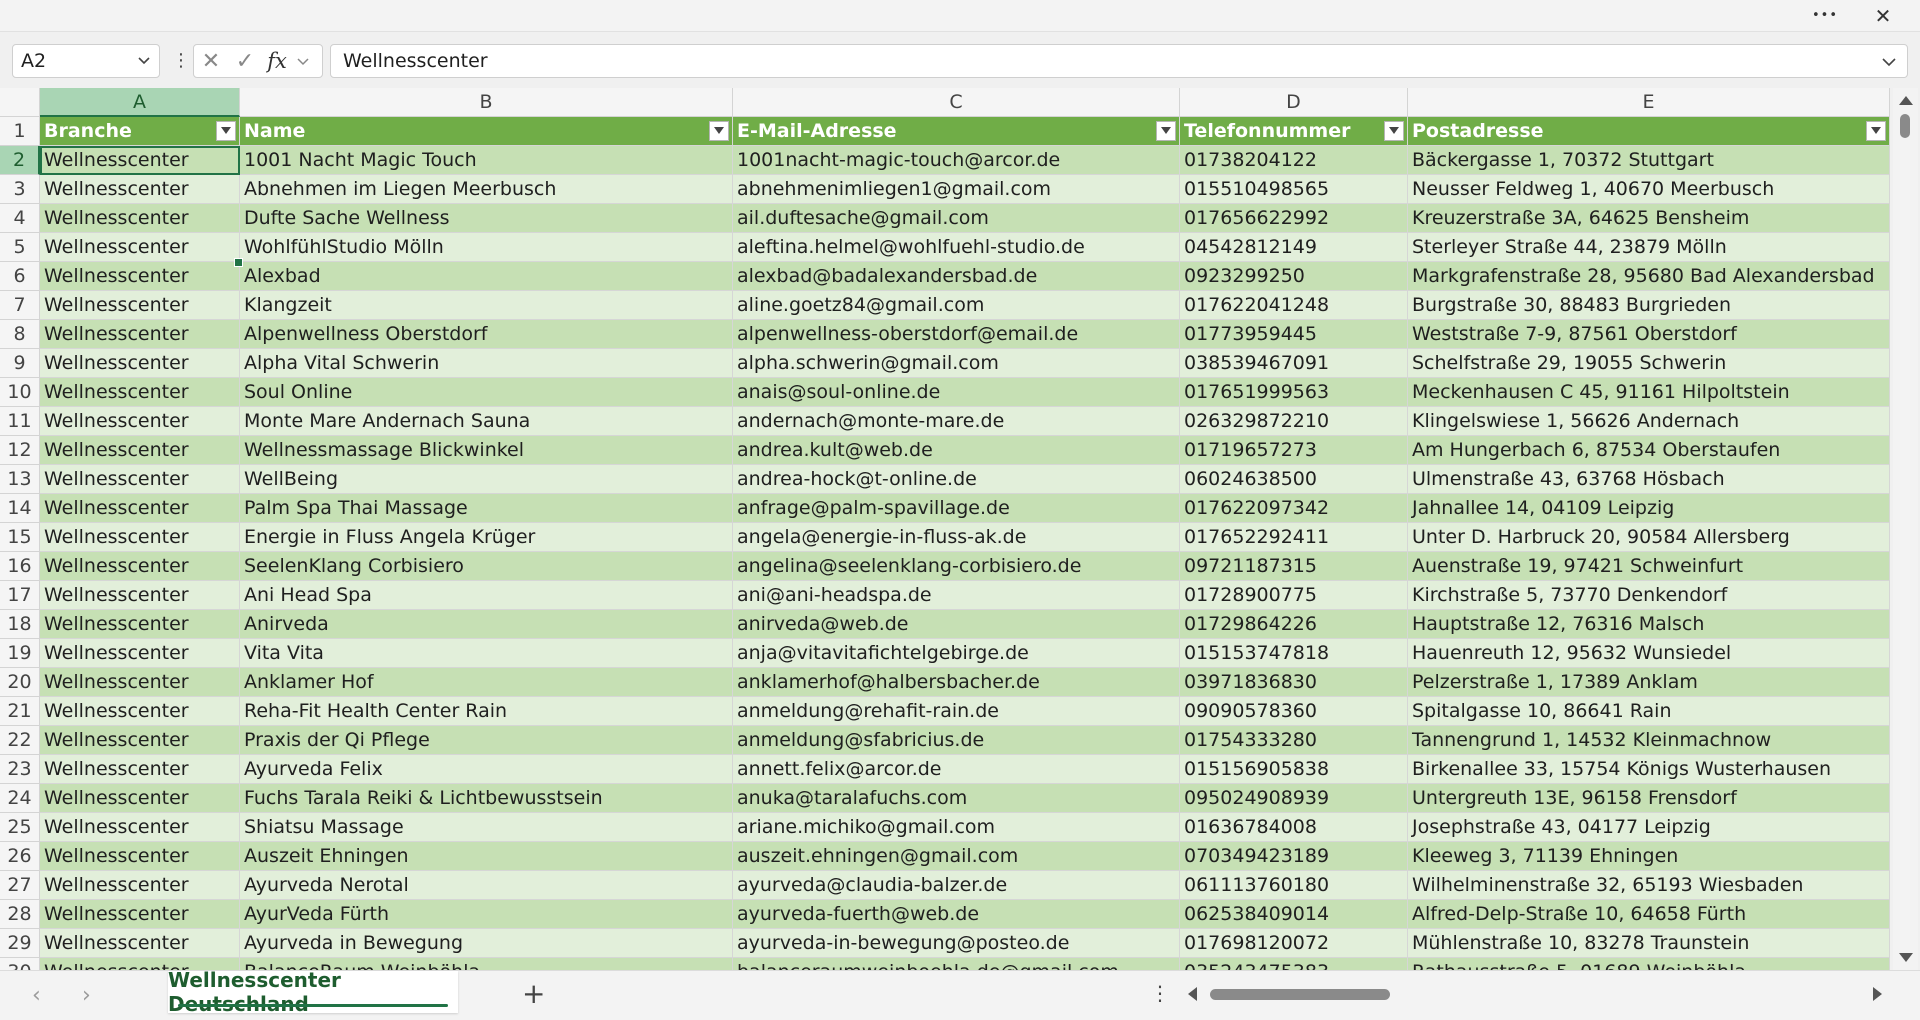 Image resolution: width=1920 pixels, height=1020 pixels. I want to click on table-cell: alexbad@badalexandersbad.de, so click(956, 276).